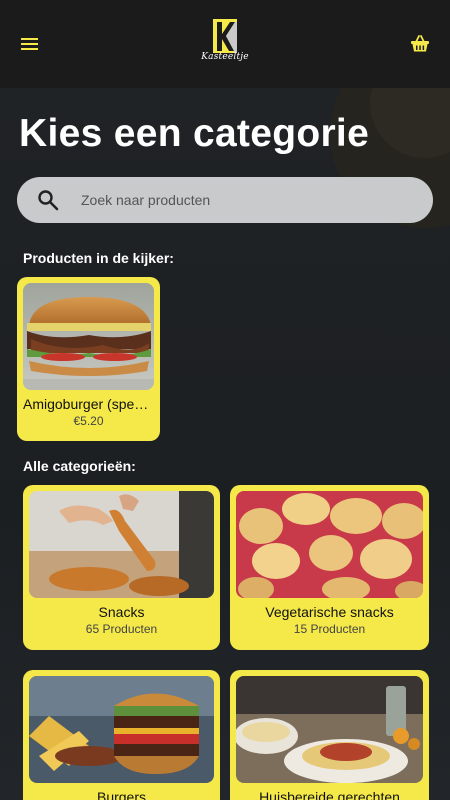 Image resolution: width=450 pixels, height=800 pixels. Describe the element at coordinates (121, 794) in the screenshot. I see `category-name: Burgers` at that location.